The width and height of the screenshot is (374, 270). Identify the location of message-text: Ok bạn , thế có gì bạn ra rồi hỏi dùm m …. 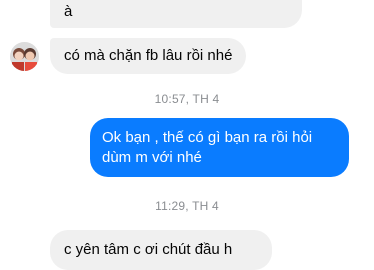
(207, 147).